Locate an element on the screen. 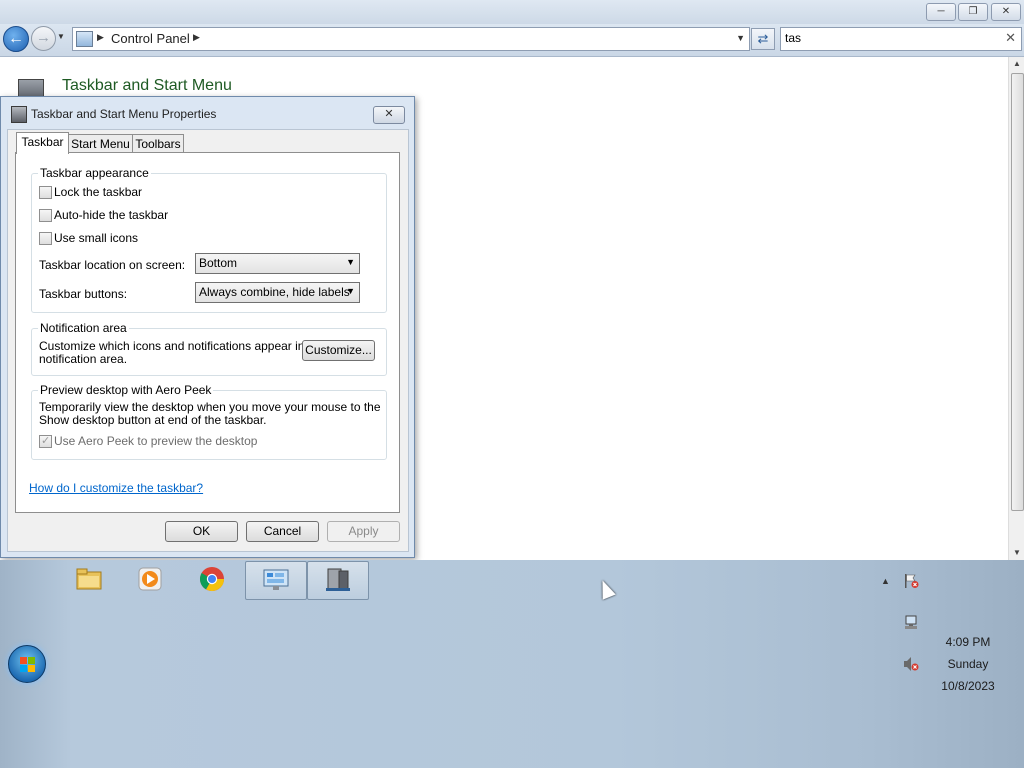 Image resolution: width=1024 pixels, height=768 pixels. search-input is located at coordinates (890, 38).